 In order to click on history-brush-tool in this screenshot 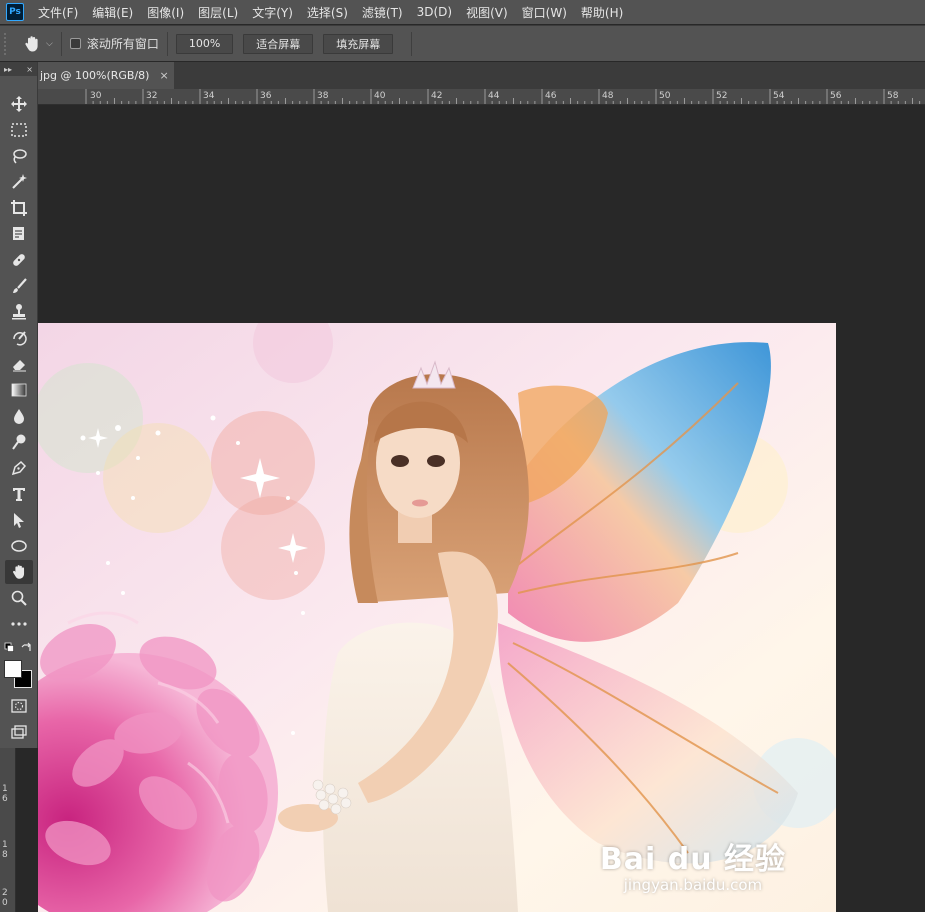, I will do `click(19, 338)`.